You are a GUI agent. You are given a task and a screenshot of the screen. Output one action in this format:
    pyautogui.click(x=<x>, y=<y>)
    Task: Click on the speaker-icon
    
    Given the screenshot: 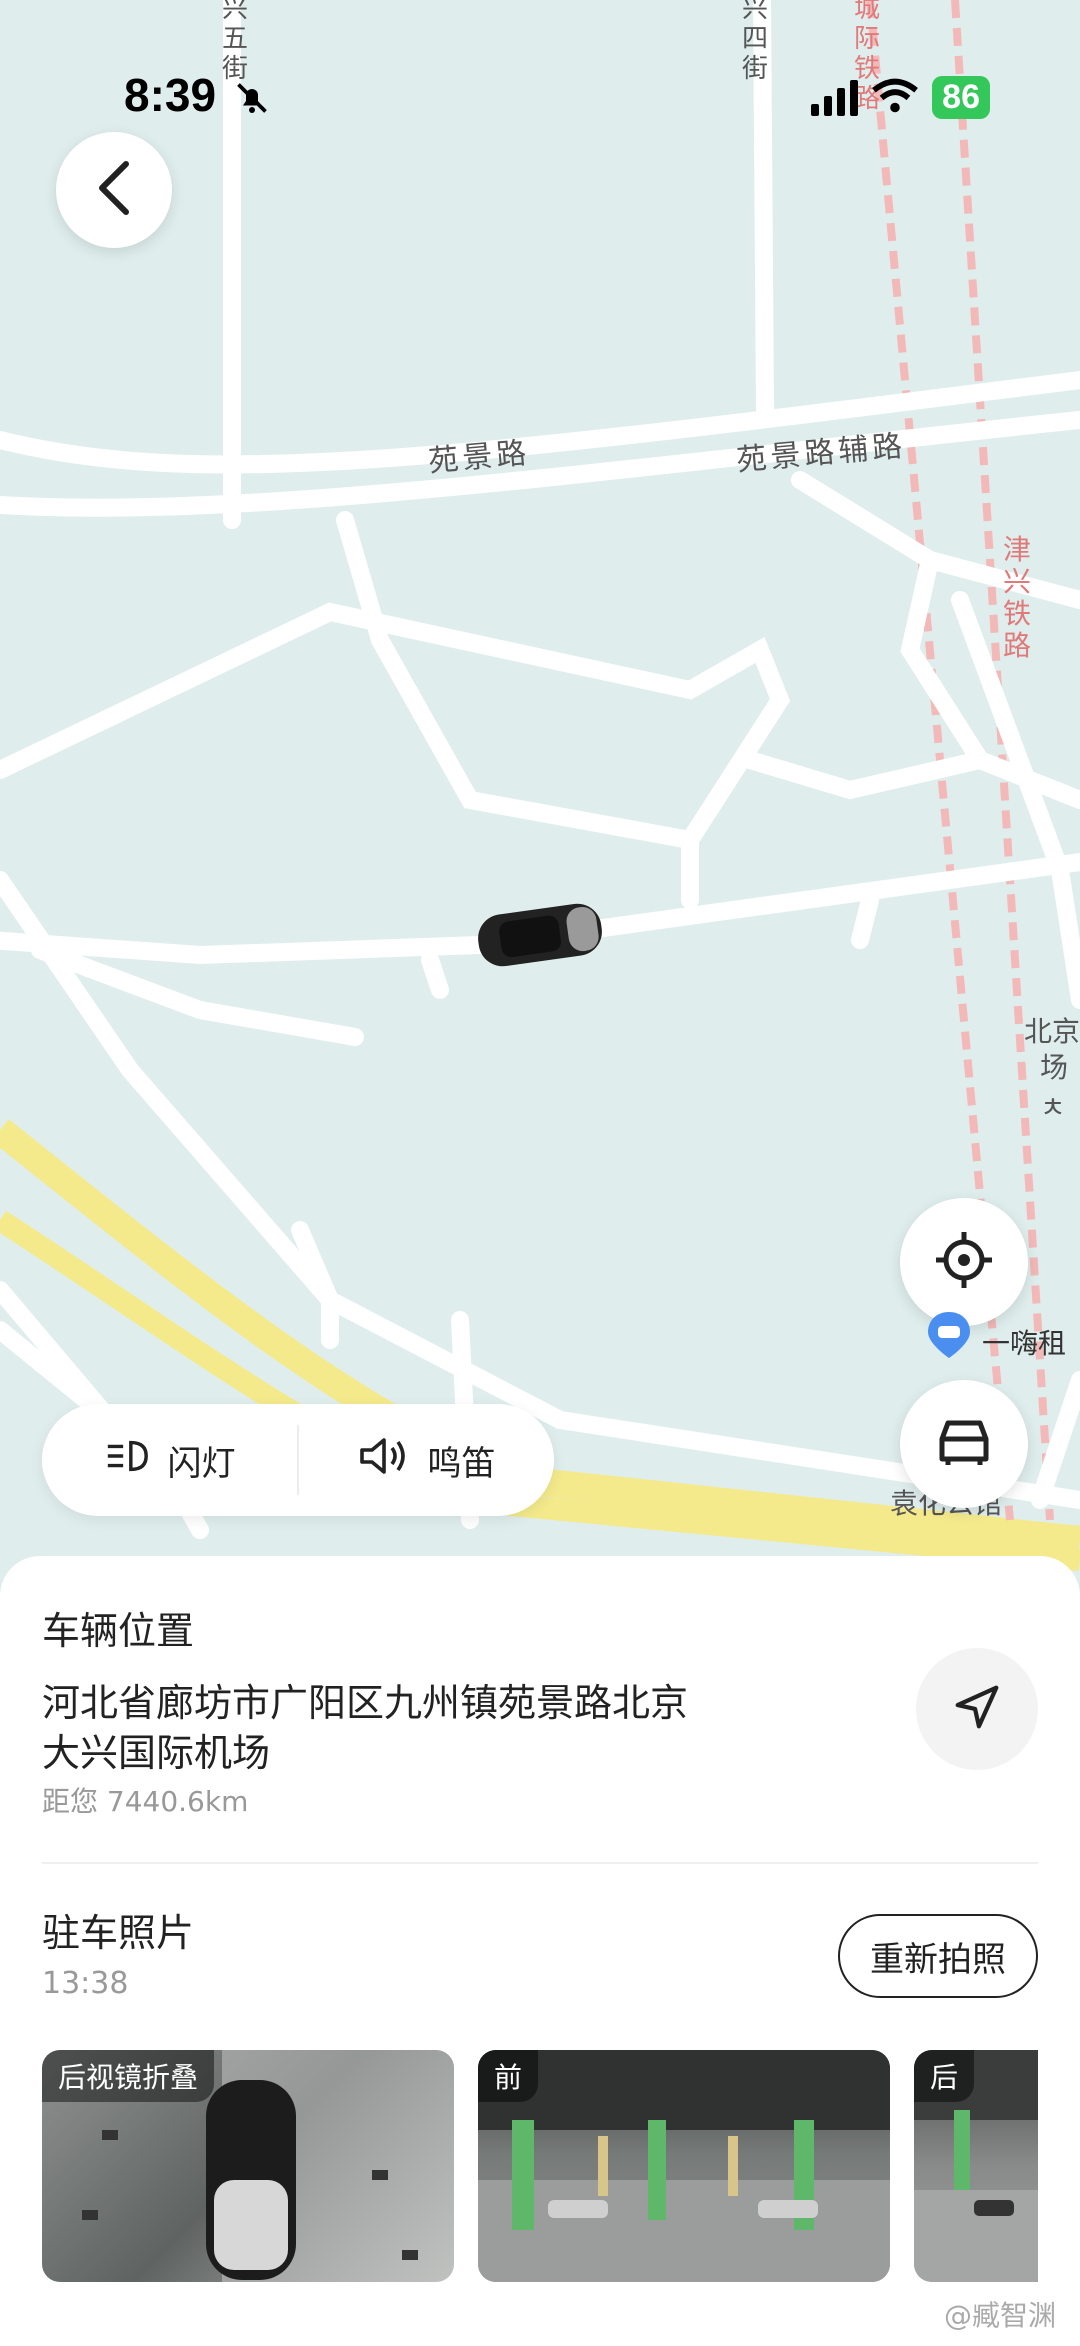 What is the action you would take?
    pyautogui.click(x=384, y=1460)
    